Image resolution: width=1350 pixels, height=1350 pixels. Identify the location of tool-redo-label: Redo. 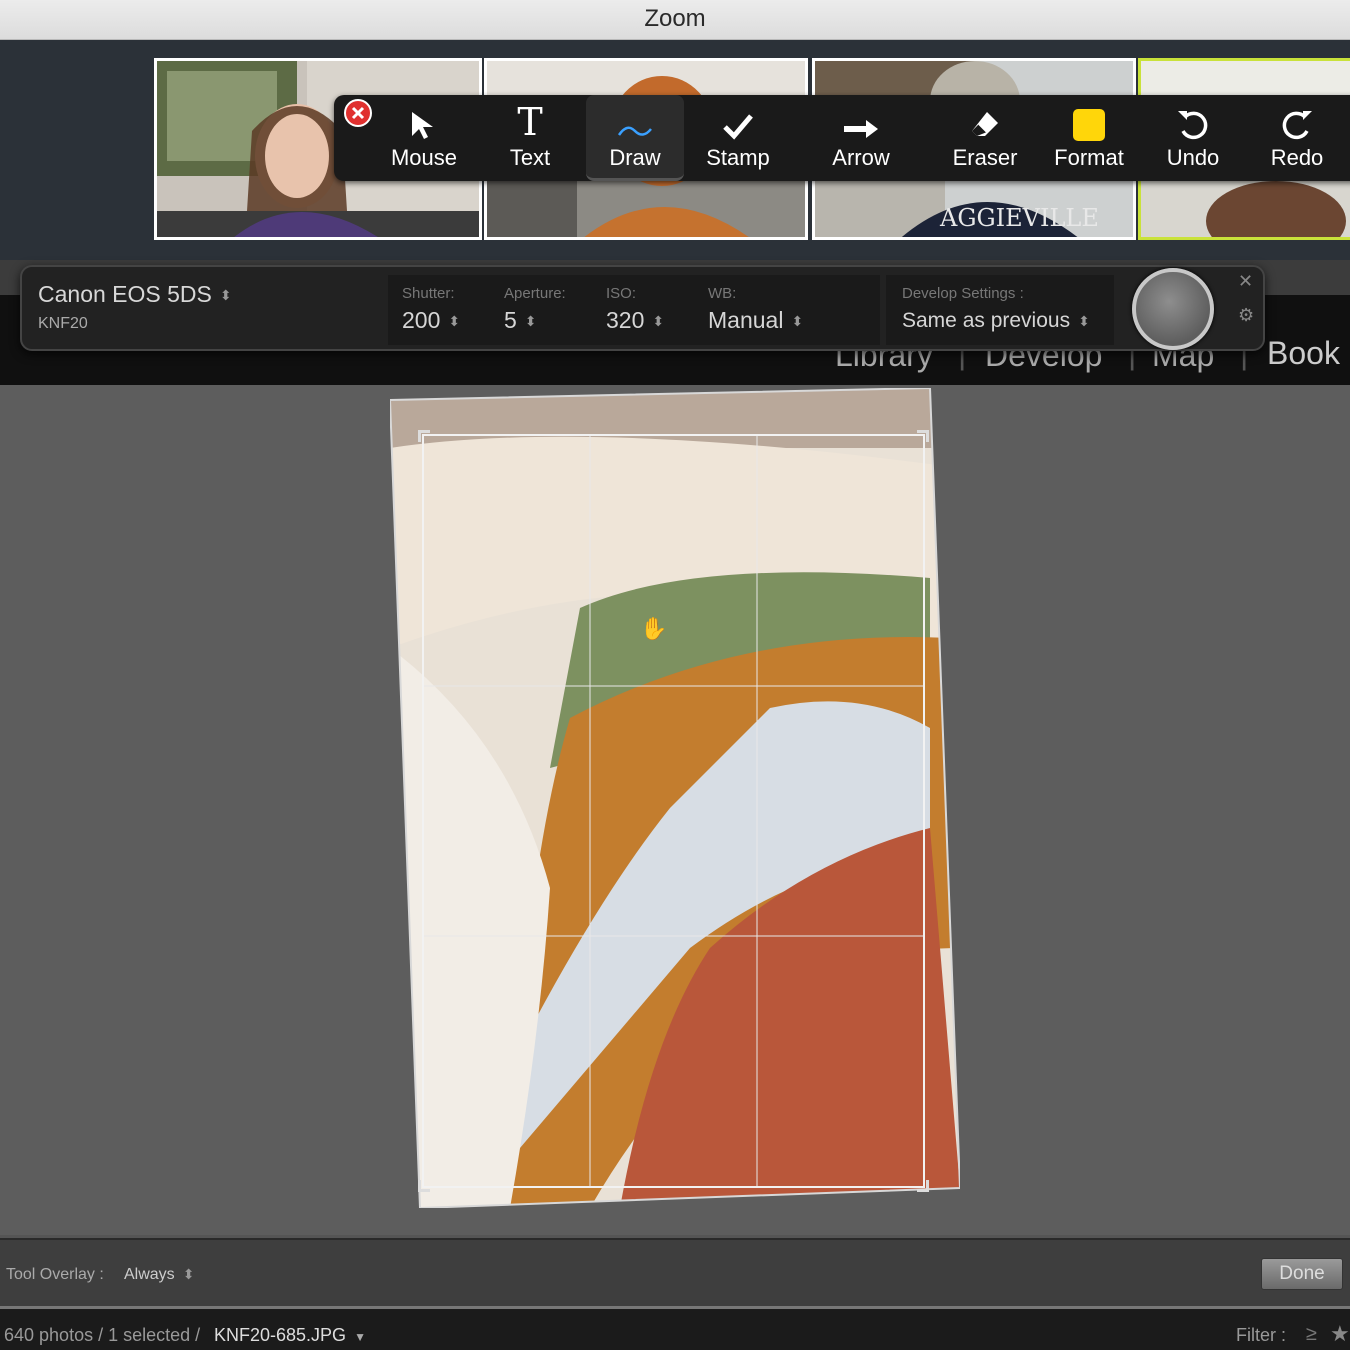
(1297, 157).